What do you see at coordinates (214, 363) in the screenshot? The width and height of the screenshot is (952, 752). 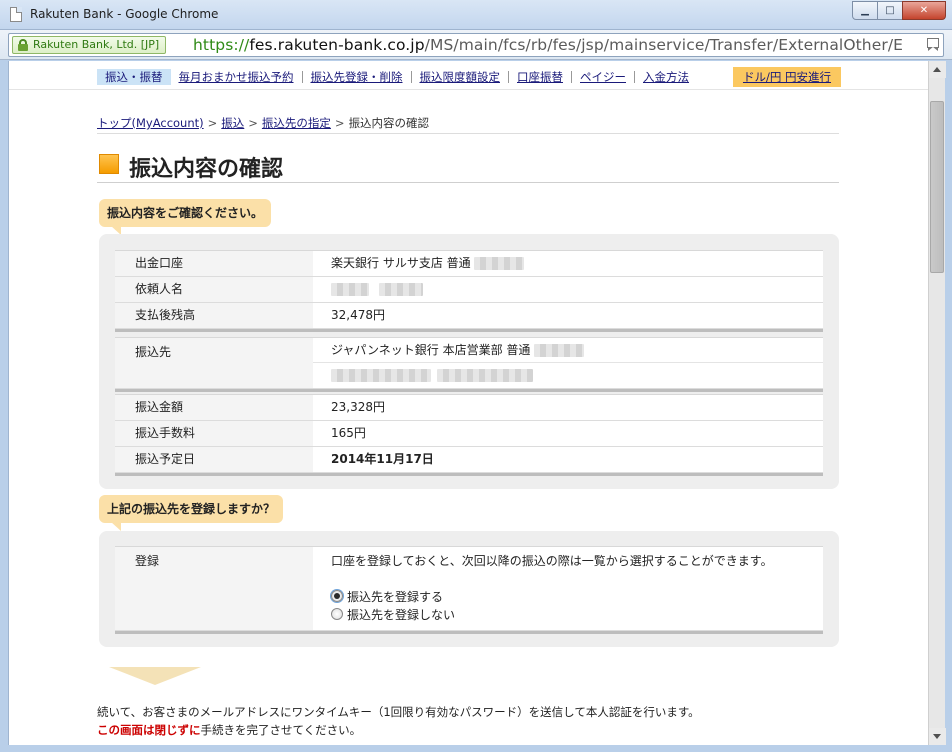 I see `row-label: 振込先` at bounding box center [214, 363].